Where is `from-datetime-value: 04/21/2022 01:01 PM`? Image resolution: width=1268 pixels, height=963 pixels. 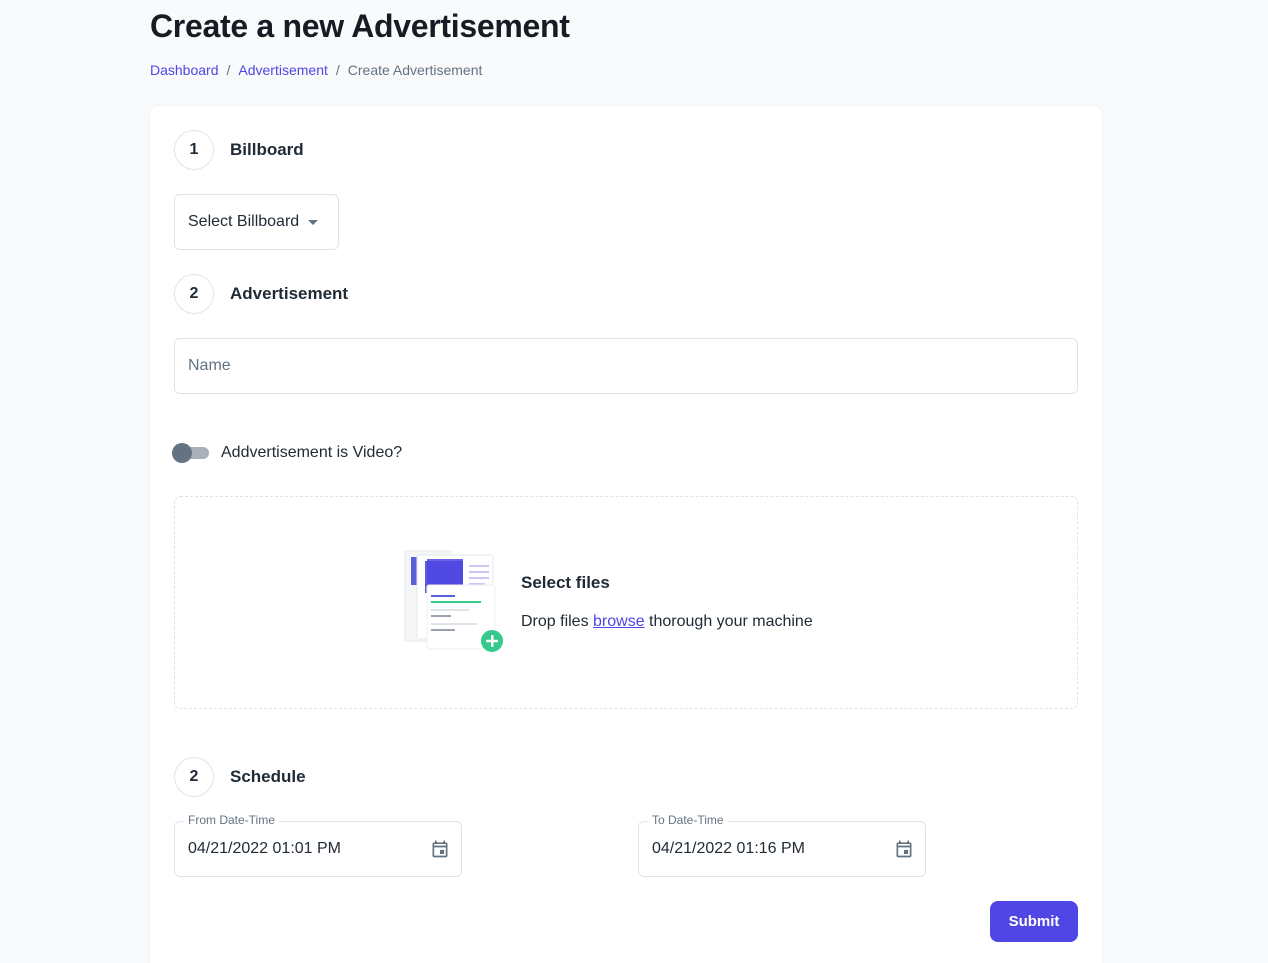 from-datetime-value: 04/21/2022 01:01 PM is located at coordinates (265, 848).